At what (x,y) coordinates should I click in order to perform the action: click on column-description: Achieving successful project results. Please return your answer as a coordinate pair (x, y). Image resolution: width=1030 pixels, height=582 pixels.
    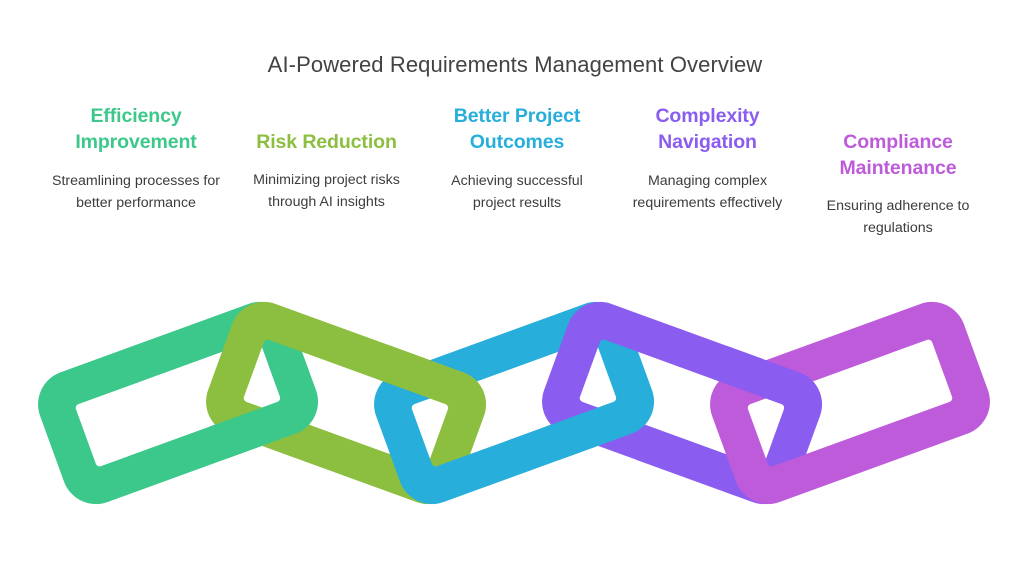
    Looking at the image, I should click on (517, 192).